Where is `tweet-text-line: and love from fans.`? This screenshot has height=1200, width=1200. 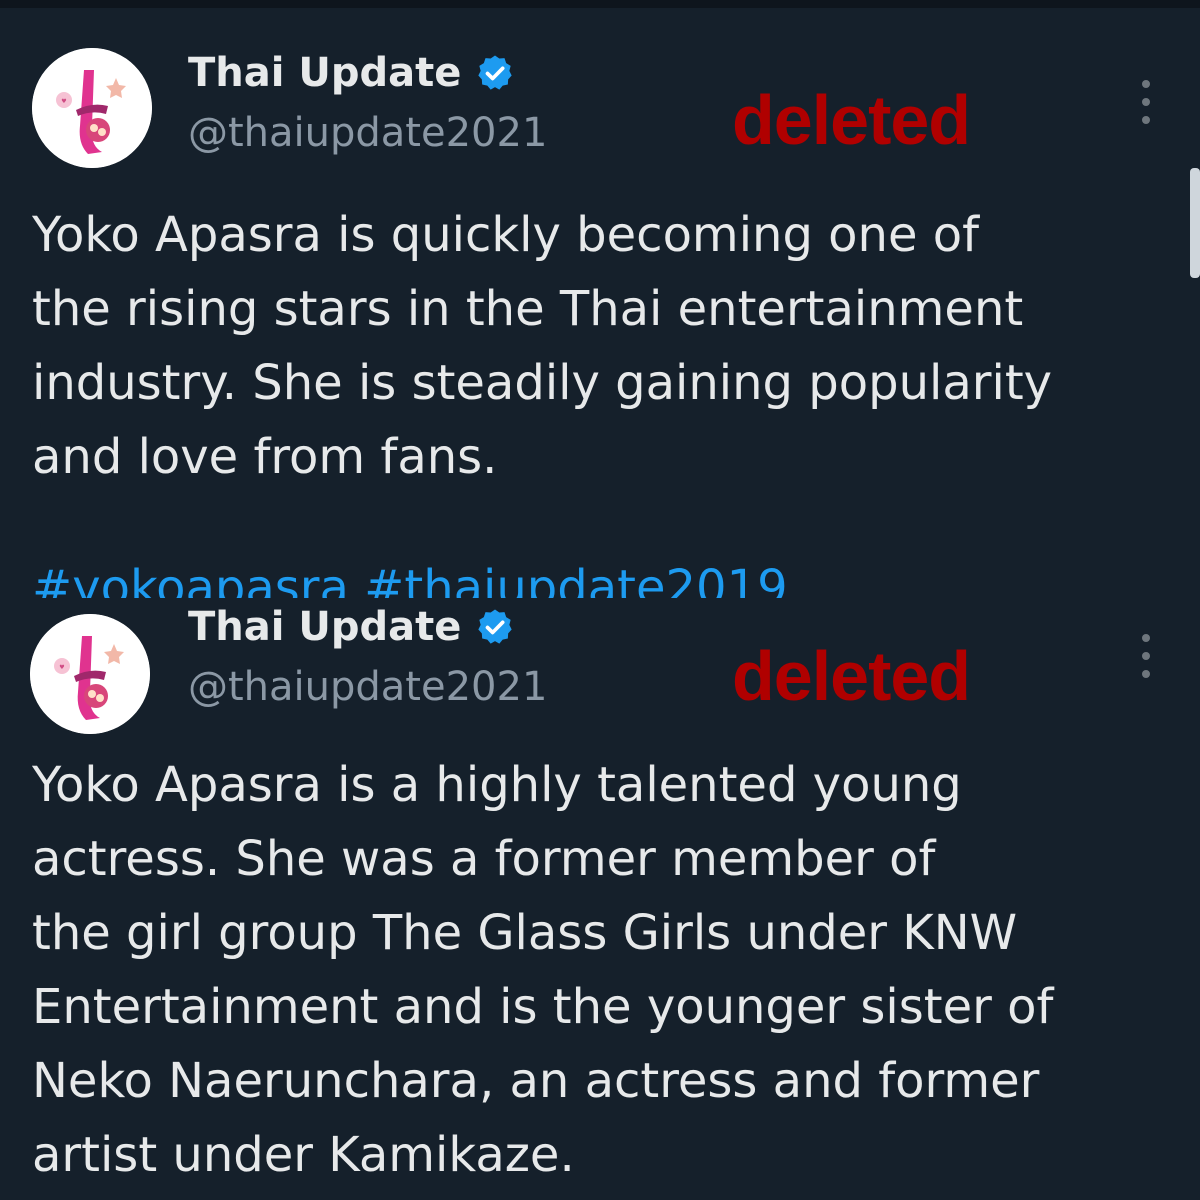 tweet-text-line: and love from fans. is located at coordinates (265, 457).